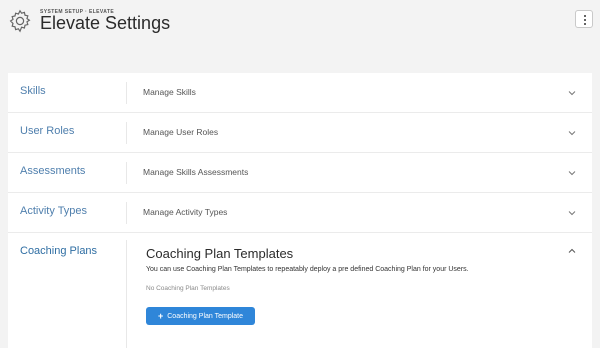 The height and width of the screenshot is (348, 600). What do you see at coordinates (20, 21) in the screenshot?
I see `gear-icon` at bounding box center [20, 21].